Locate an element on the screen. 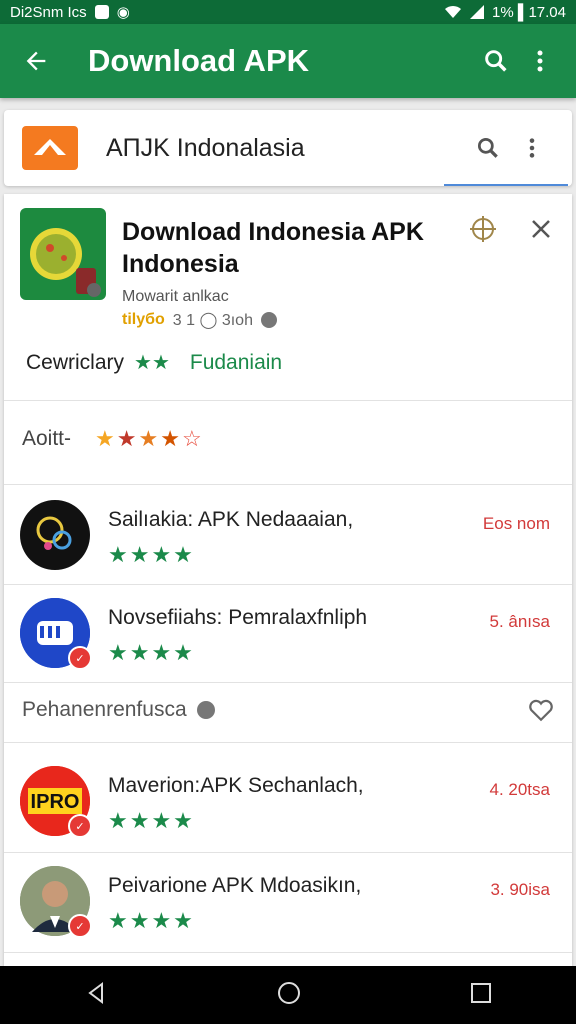  category-row: Cewriclary ★★ Fudaniain is located at coordinates (154, 362).